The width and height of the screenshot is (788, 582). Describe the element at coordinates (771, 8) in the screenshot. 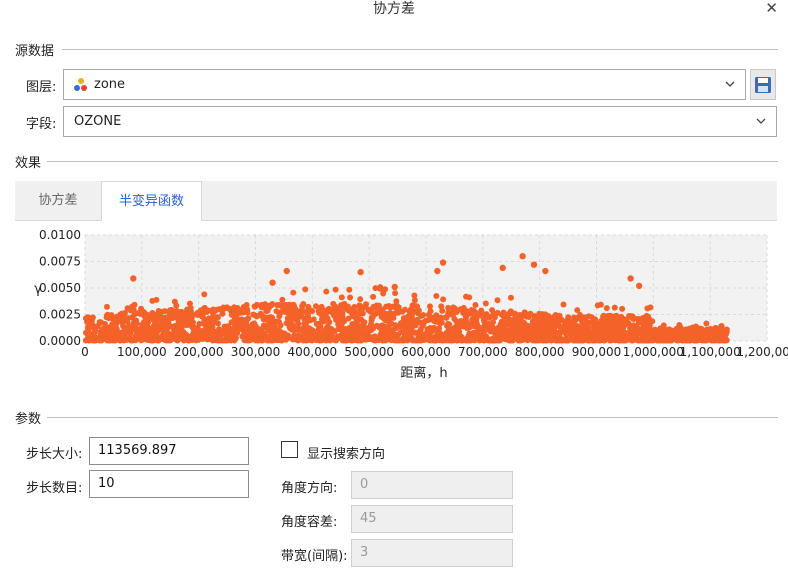

I see `close-icon: ✕` at that location.